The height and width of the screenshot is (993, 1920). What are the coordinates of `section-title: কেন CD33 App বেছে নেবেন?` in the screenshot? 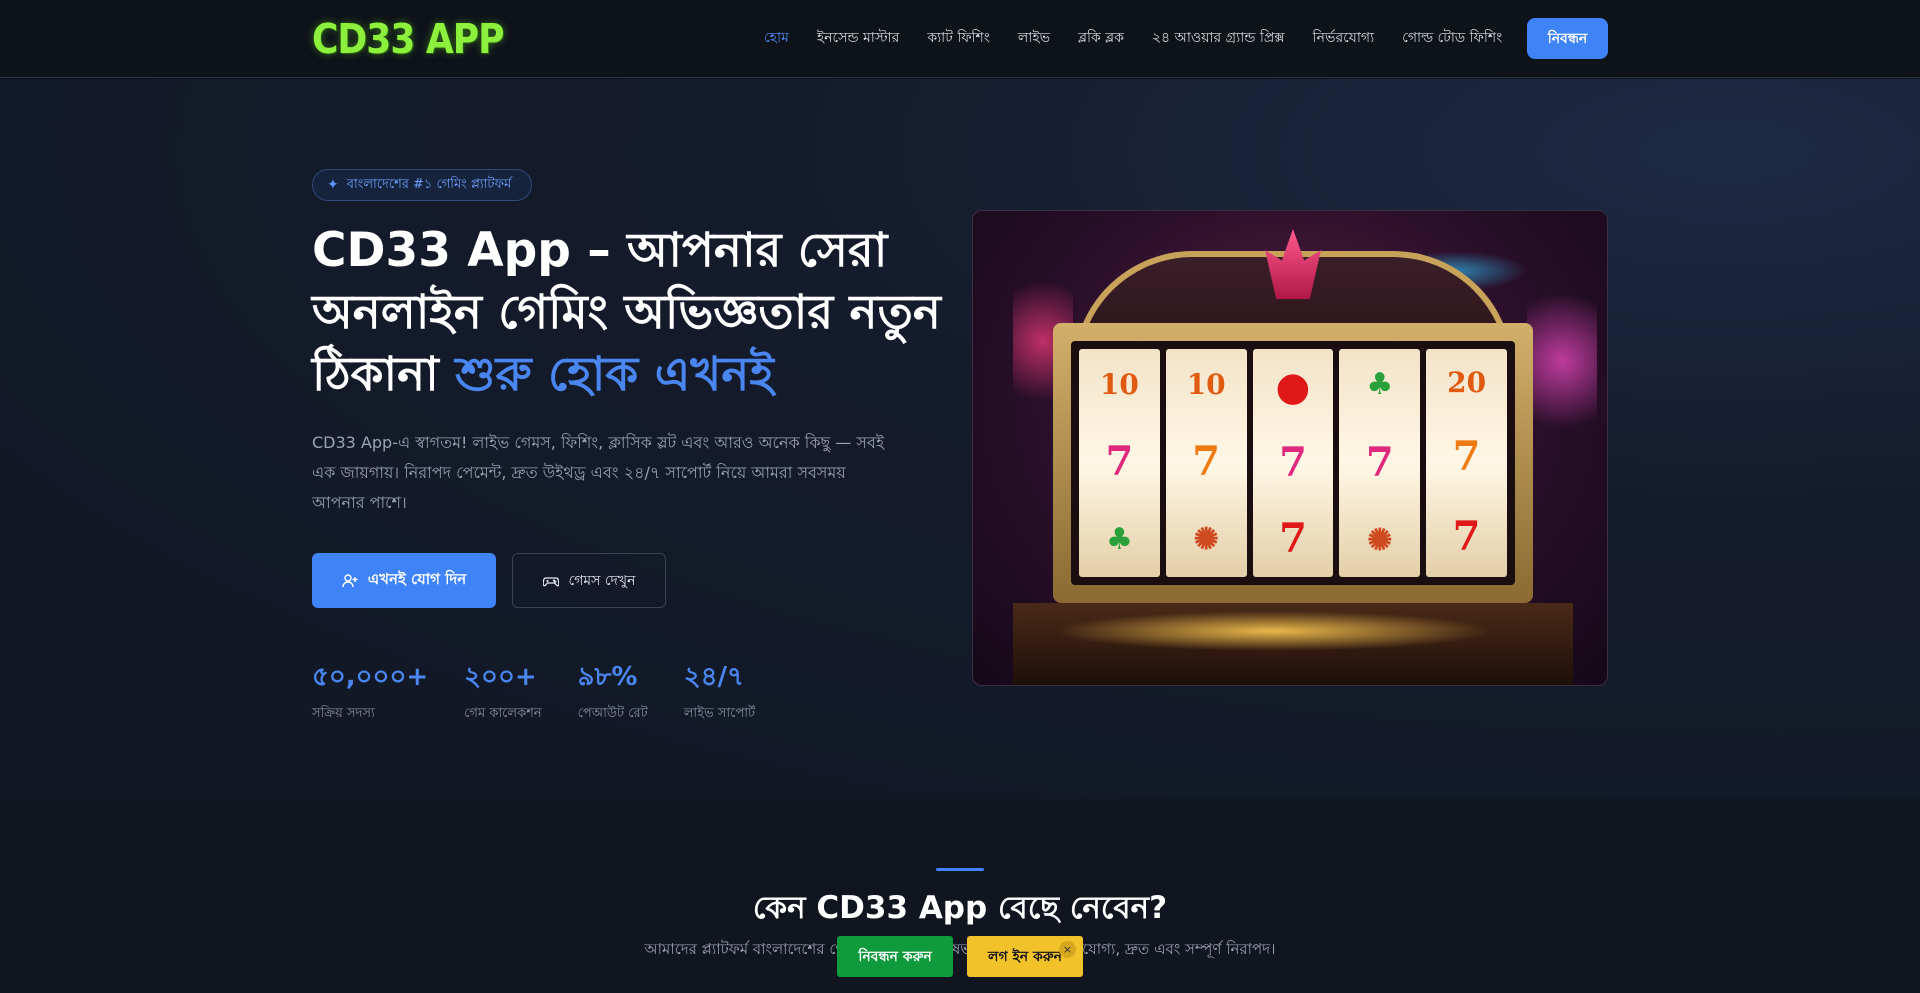 It's located at (960, 908).